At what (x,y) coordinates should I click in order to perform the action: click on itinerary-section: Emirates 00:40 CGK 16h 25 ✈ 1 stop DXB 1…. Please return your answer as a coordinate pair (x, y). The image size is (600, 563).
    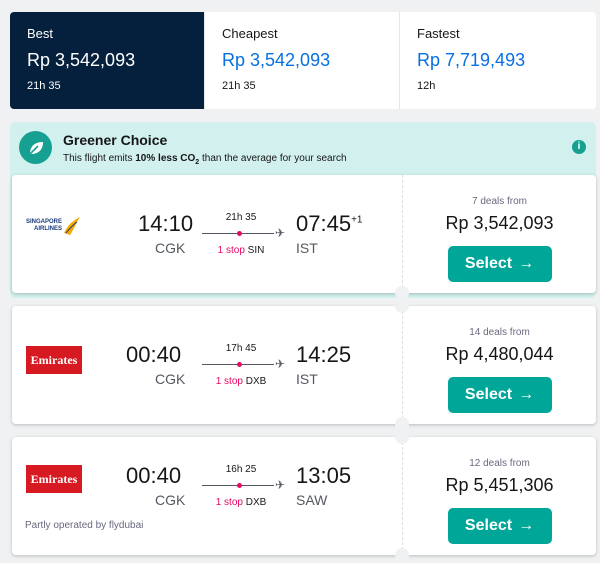
    Looking at the image, I should click on (207, 496).